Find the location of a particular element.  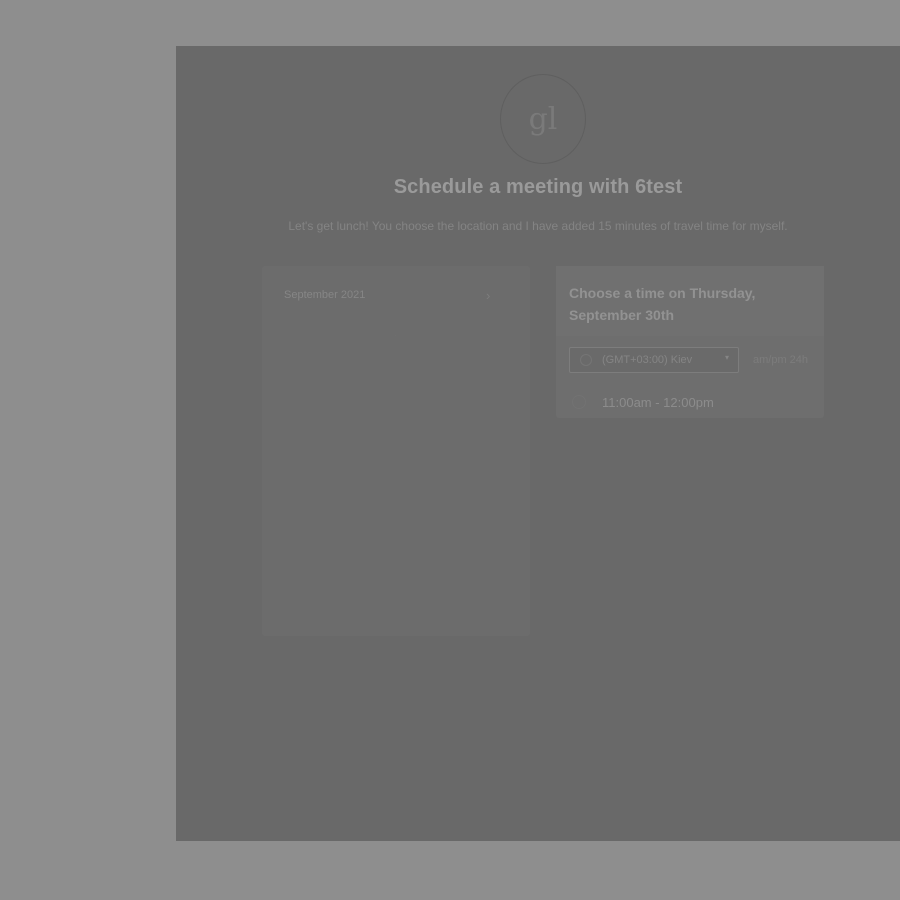

calendar-marker: · is located at coordinates (396, 335).